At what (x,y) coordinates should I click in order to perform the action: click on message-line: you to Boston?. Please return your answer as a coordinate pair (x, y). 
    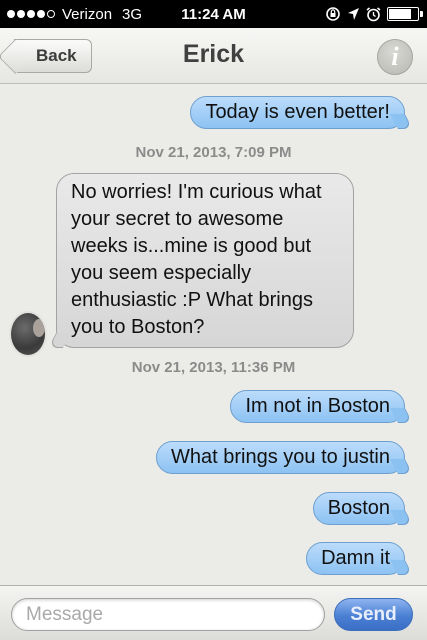
    Looking at the image, I should click on (138, 327).